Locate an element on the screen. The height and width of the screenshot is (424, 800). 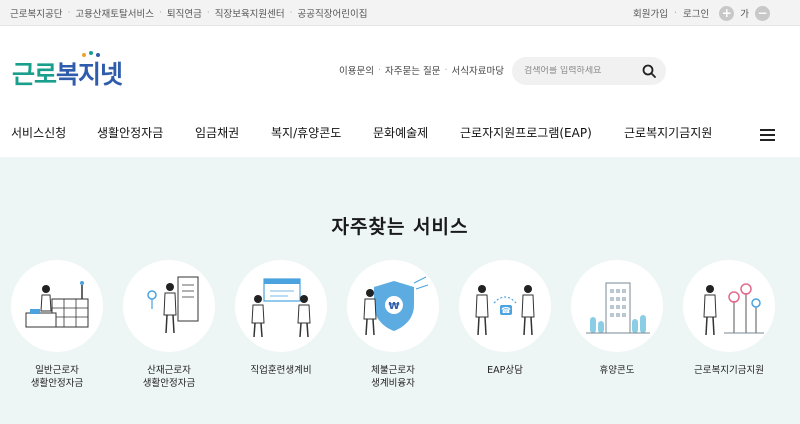
phone-call-icon: ☎ is located at coordinates (505, 310).